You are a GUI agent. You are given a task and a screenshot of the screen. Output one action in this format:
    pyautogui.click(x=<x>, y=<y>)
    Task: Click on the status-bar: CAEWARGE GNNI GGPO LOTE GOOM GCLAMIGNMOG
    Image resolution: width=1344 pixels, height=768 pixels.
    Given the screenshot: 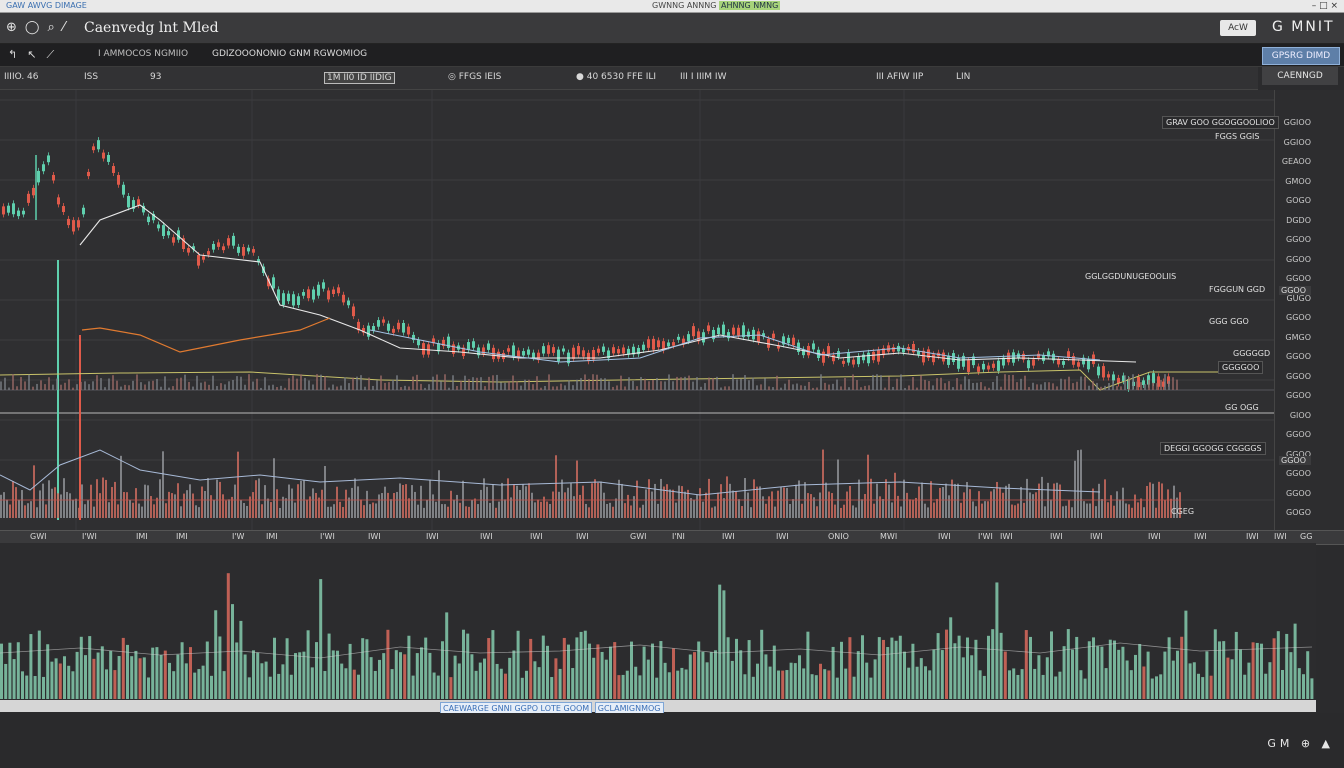 What is the action you would take?
    pyautogui.click(x=580, y=708)
    